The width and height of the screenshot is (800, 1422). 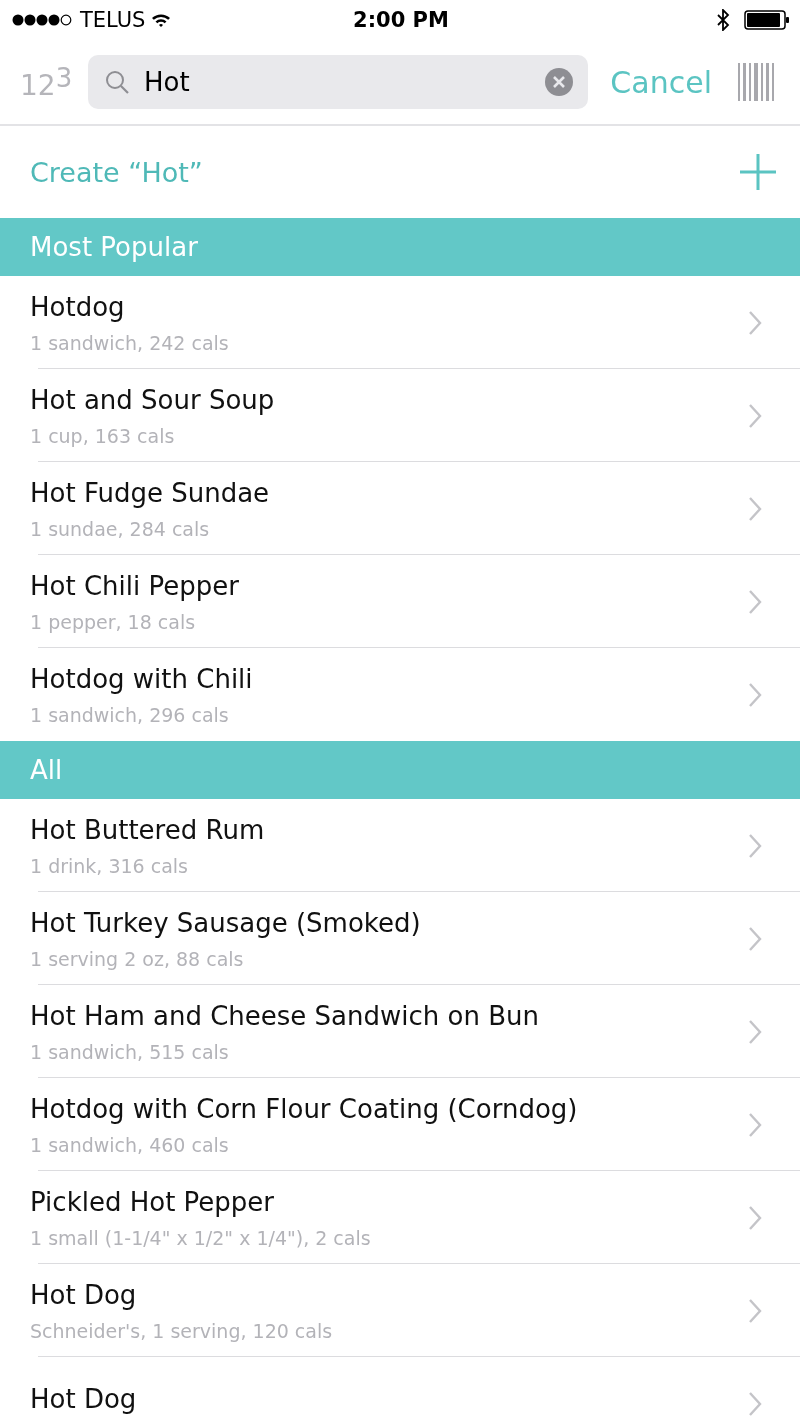 What do you see at coordinates (304, 1108) in the screenshot?
I see `item-name: Hotdog with Corn Flour Coating (Corndog)` at bounding box center [304, 1108].